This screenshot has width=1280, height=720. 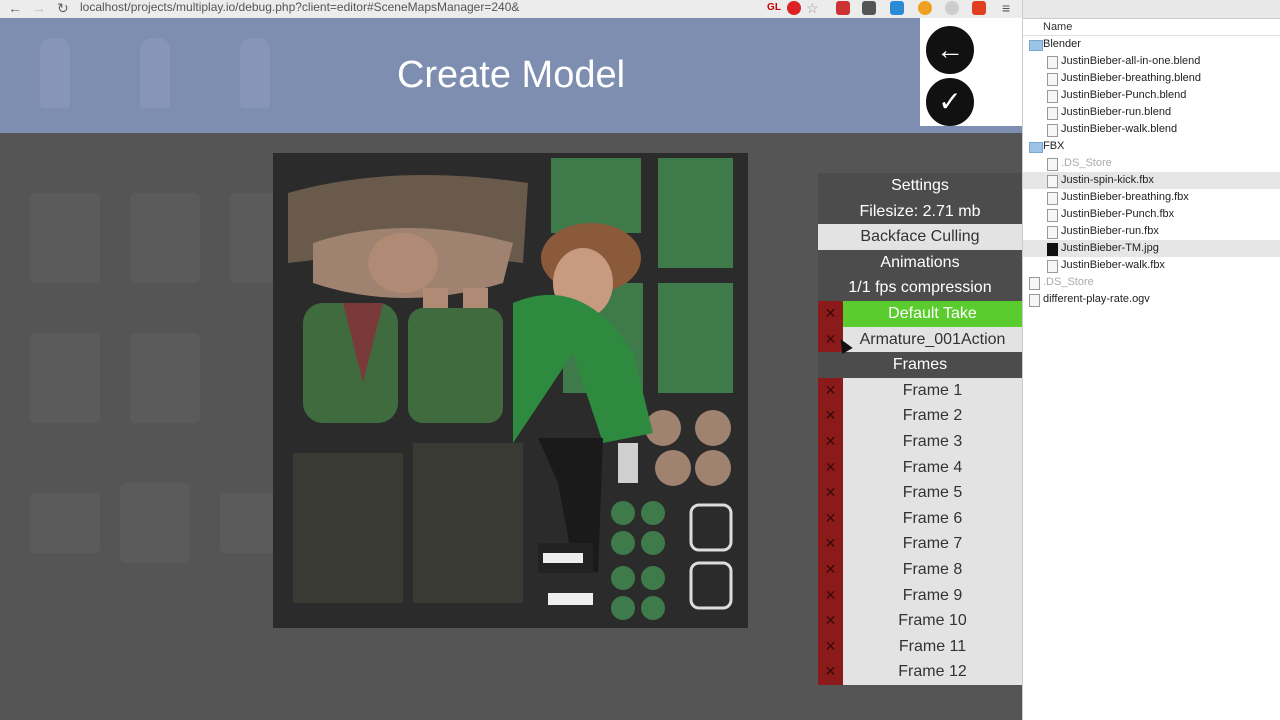 I want to click on filesize-label: Filesize: 2.71 mb, so click(x=920, y=211).